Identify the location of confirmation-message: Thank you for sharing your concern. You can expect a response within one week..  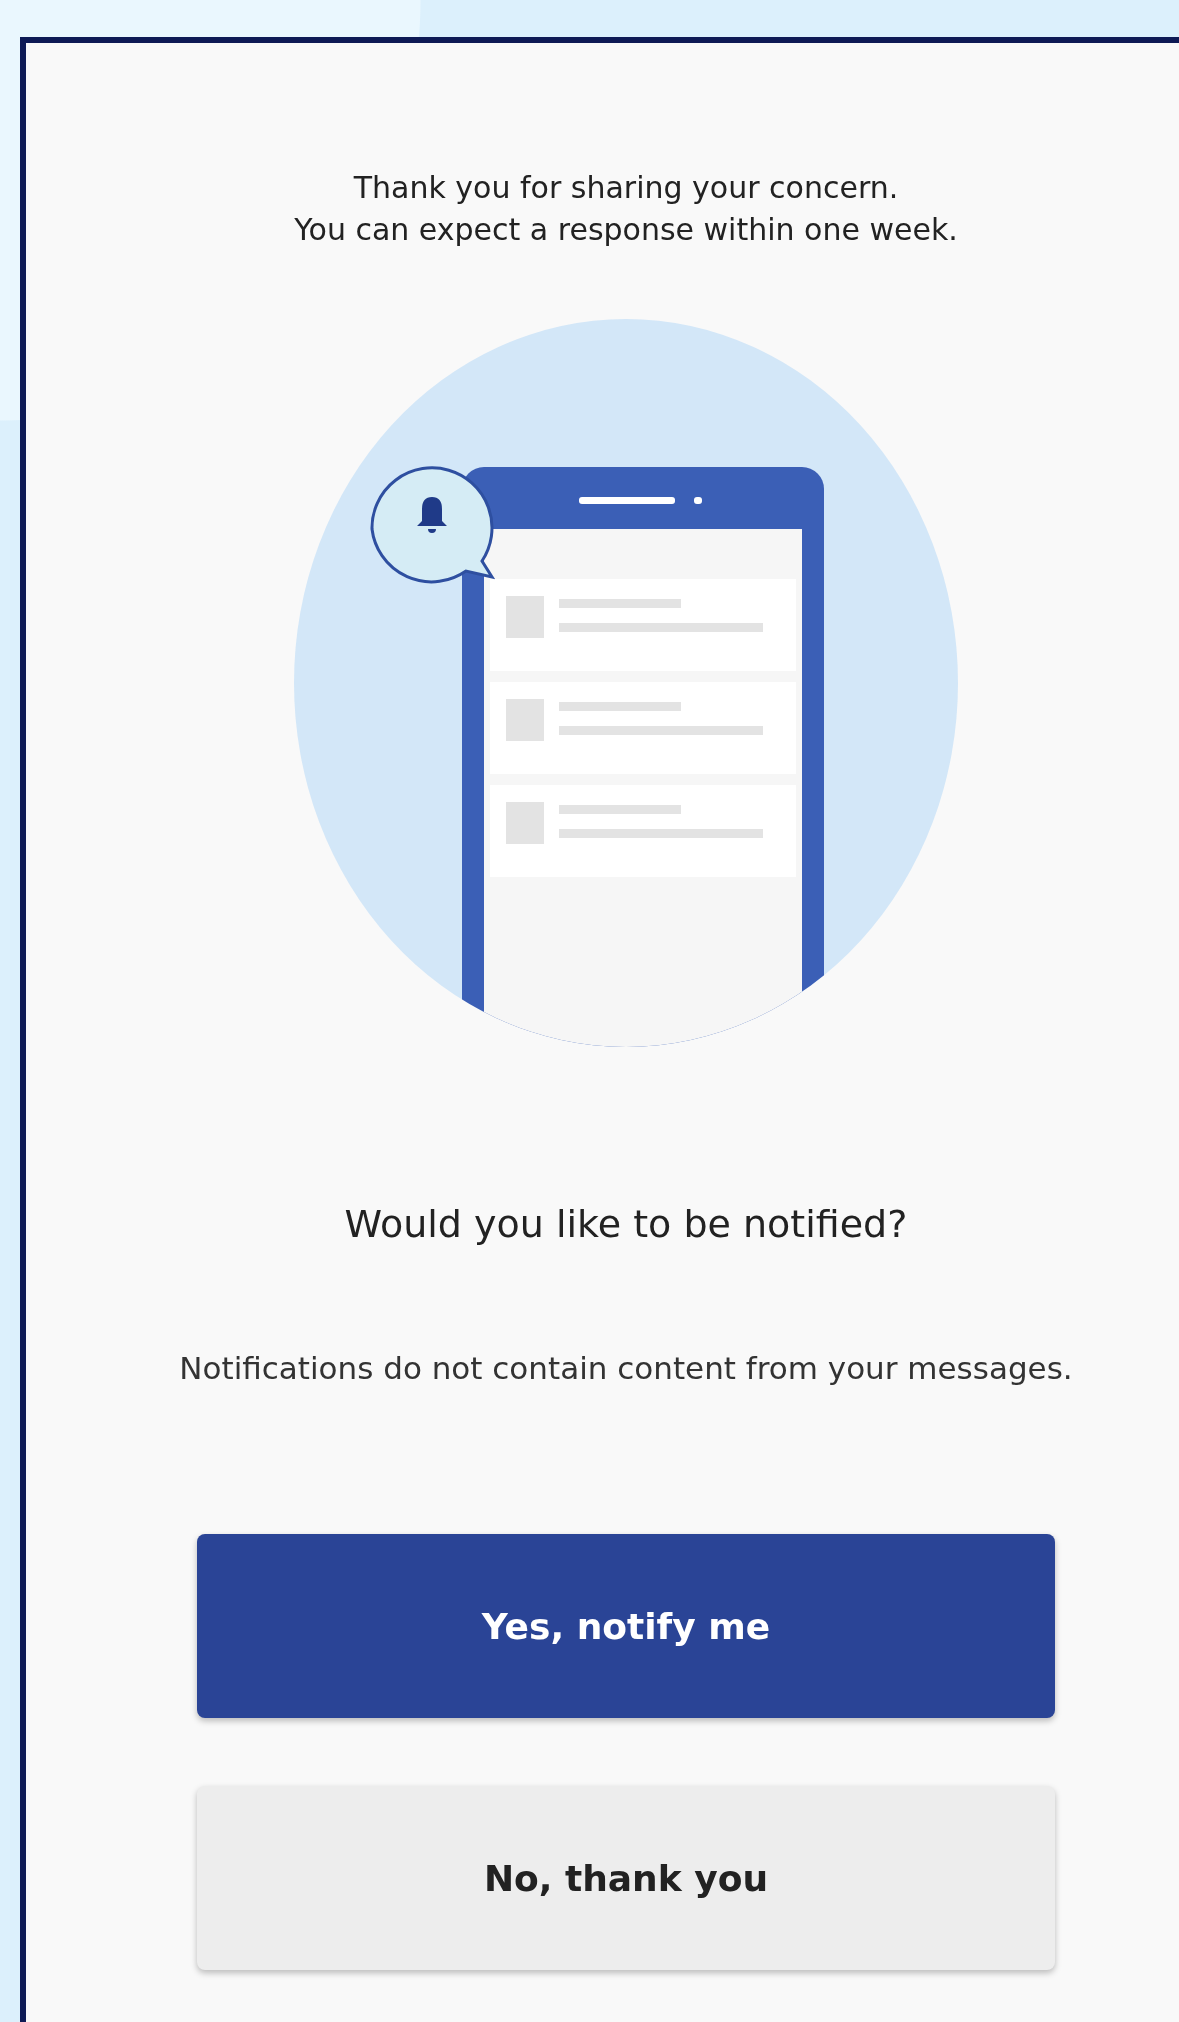
(626, 209).